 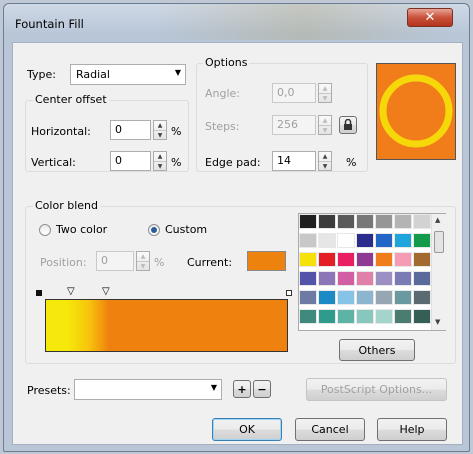 What do you see at coordinates (223, 93) in the screenshot?
I see `angle-label: Angle:` at bounding box center [223, 93].